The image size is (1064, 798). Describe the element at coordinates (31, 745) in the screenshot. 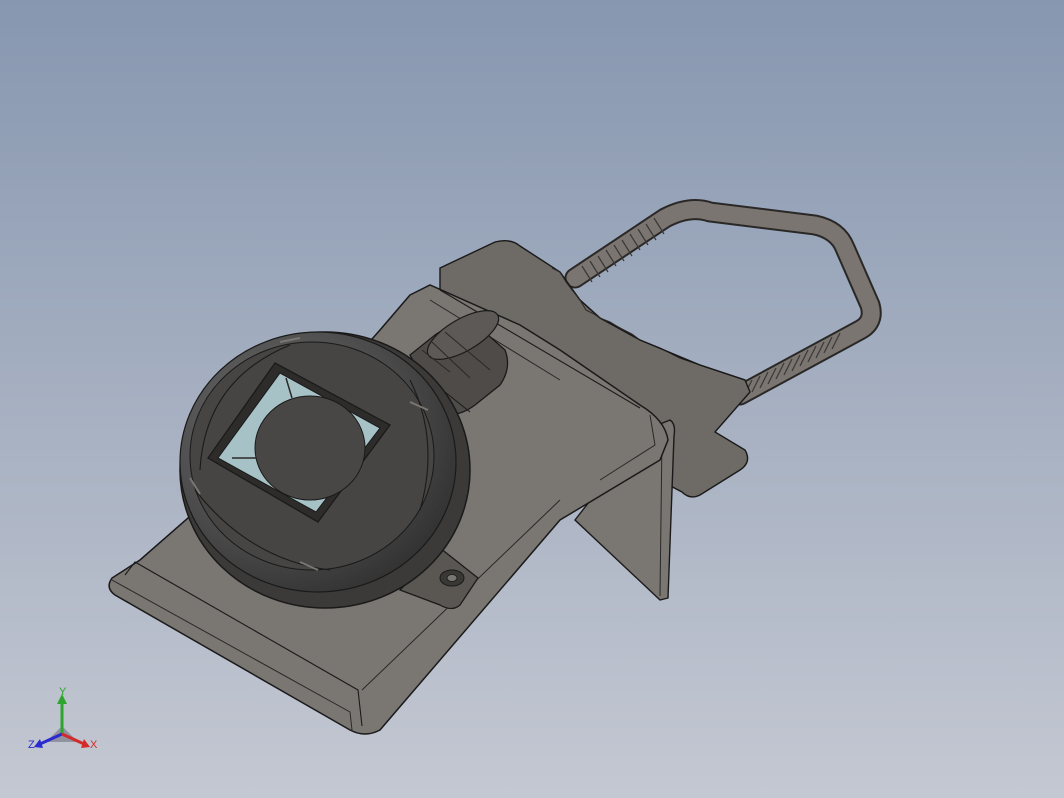

I see `triad-z-label: Z` at that location.